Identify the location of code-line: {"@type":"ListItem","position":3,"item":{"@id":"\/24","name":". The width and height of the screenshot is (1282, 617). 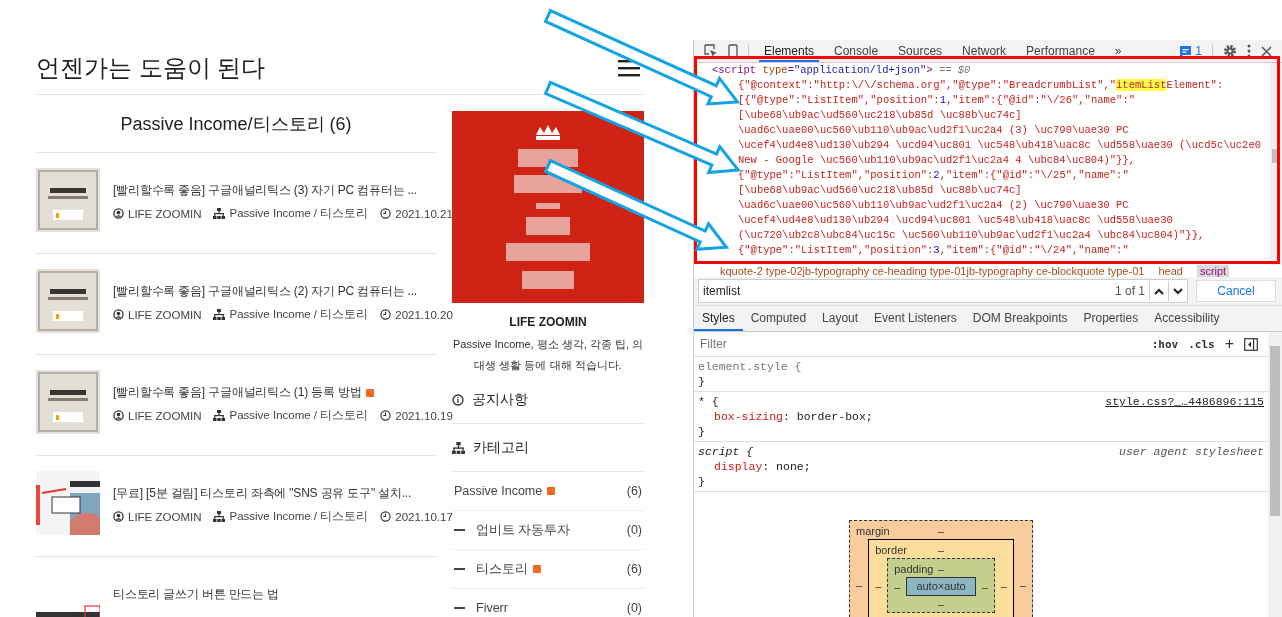
(933, 250).